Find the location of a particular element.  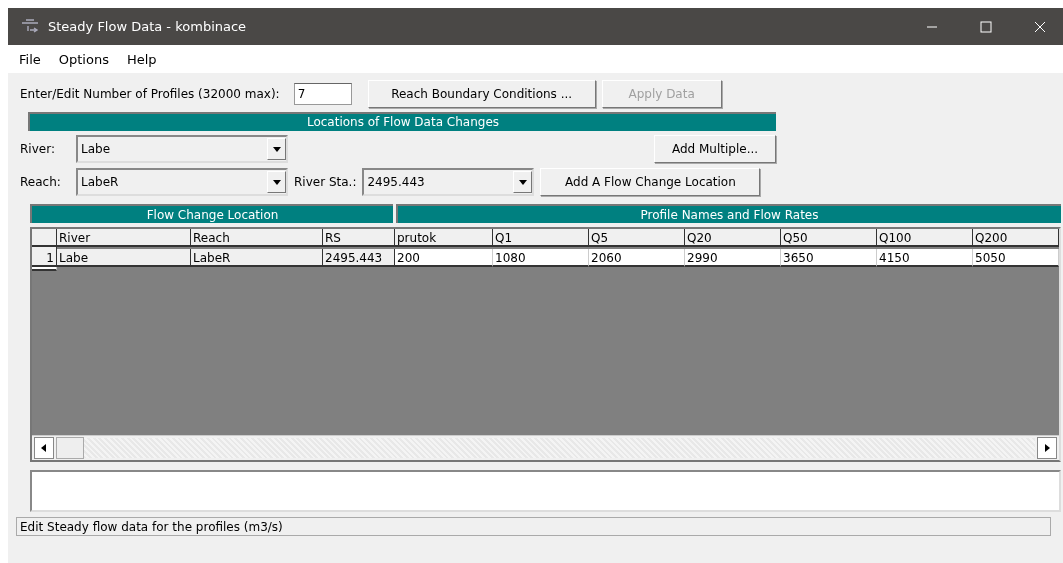

column-header: RS is located at coordinates (359, 238).